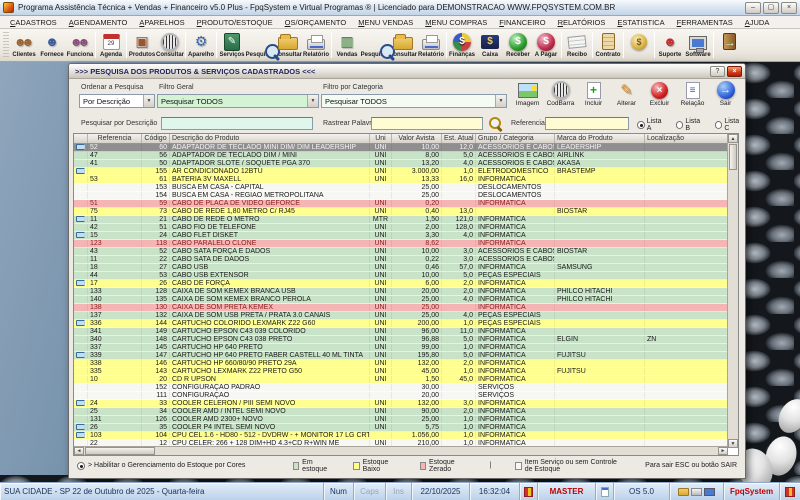  I want to click on menu-item-estatistica: ESTATISTICA, so click(640, 22).